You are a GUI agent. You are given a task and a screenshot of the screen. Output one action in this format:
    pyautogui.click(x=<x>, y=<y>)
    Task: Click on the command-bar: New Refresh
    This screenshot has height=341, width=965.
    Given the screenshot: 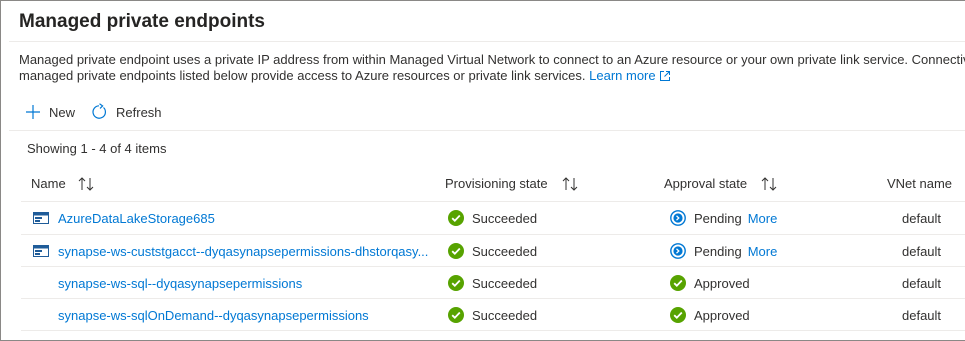 What is the action you would take?
    pyautogui.click(x=93, y=112)
    